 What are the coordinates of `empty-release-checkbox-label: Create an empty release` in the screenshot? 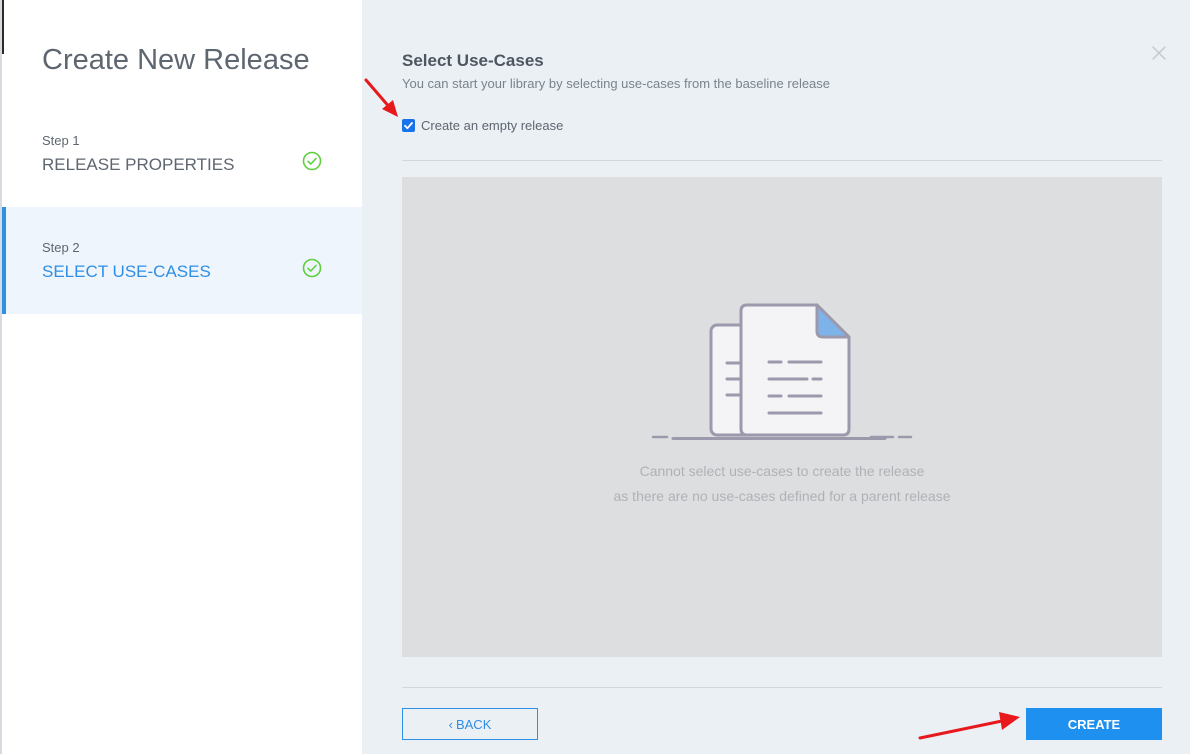 It's located at (492, 125).